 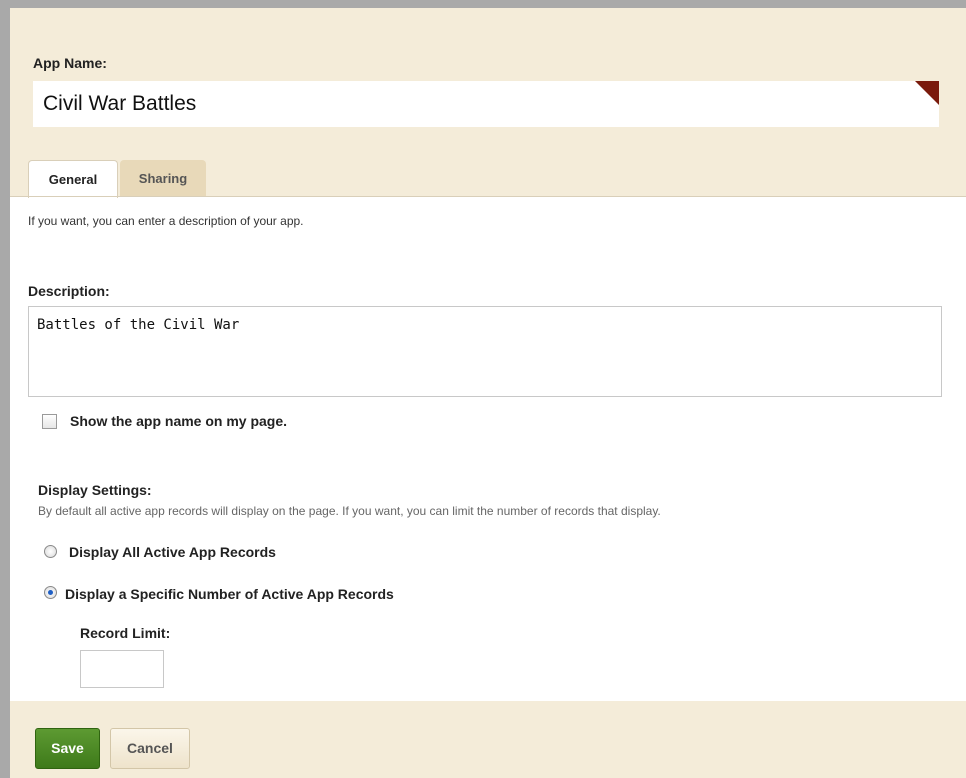 What do you see at coordinates (70, 63) in the screenshot?
I see `app-name-label: App Name:` at bounding box center [70, 63].